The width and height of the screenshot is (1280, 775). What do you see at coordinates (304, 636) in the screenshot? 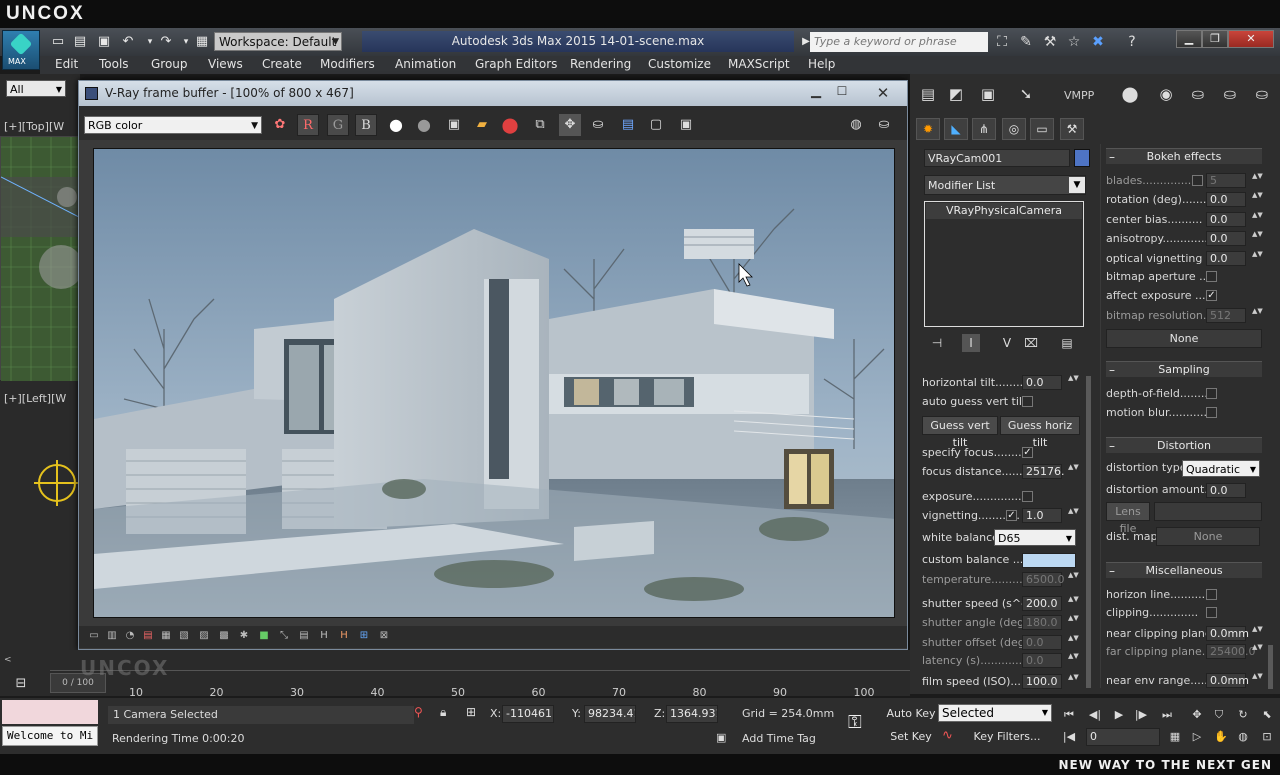
I see `ab-compare-icon: ▤` at bounding box center [304, 636].